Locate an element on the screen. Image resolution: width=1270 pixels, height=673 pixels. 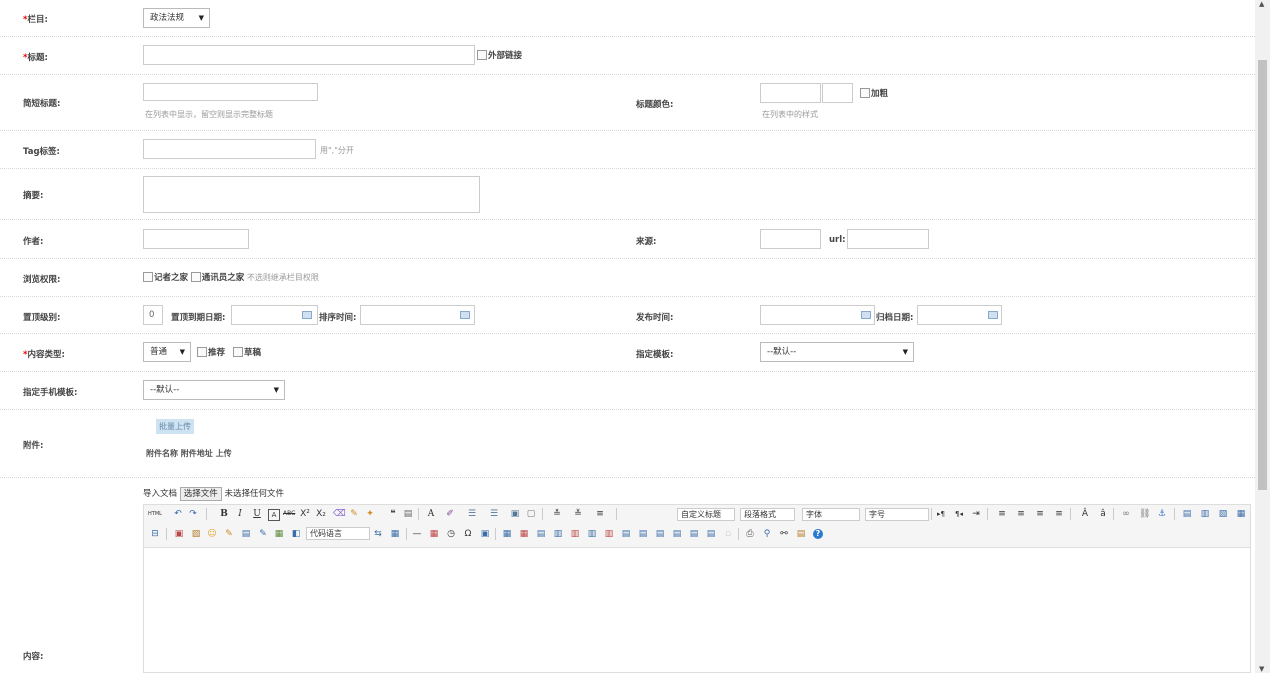
align-right-icon: ≡ is located at coordinates (1040, 514).